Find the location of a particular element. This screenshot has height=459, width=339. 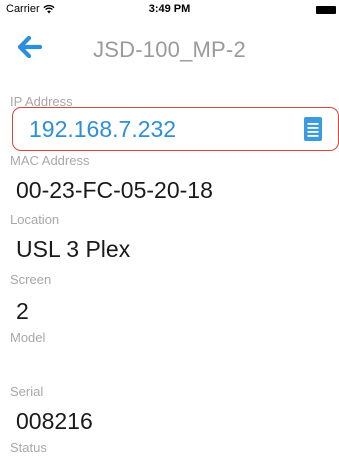

serial-label: Serial is located at coordinates (27, 391).